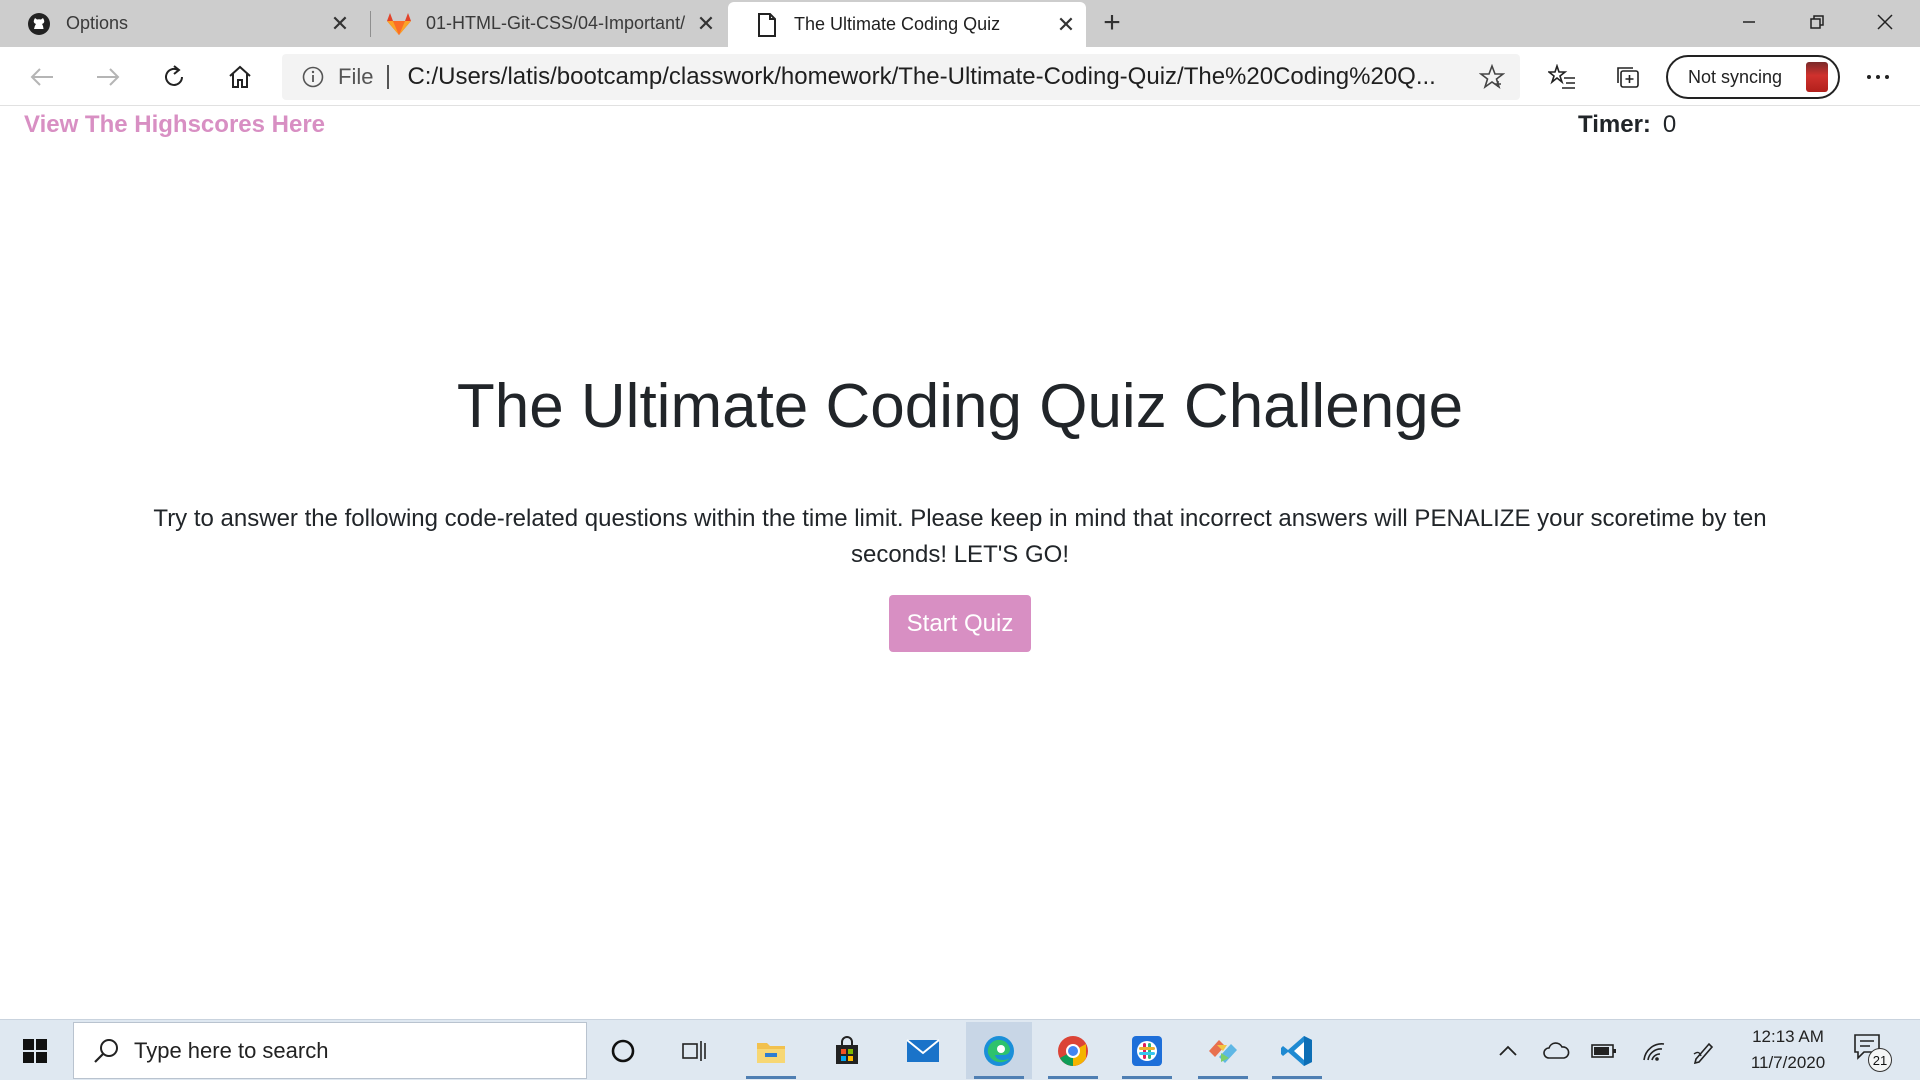 This screenshot has width=1920, height=1080. What do you see at coordinates (1788, 1062) in the screenshot?
I see `clock-date: 11/7/2020` at bounding box center [1788, 1062].